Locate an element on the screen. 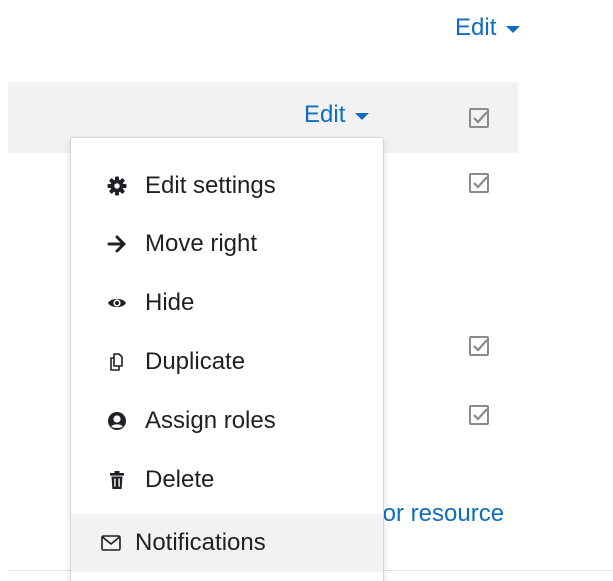 The width and height of the screenshot is (613, 581). menu-item-notifications: Notifications is located at coordinates (227, 543).